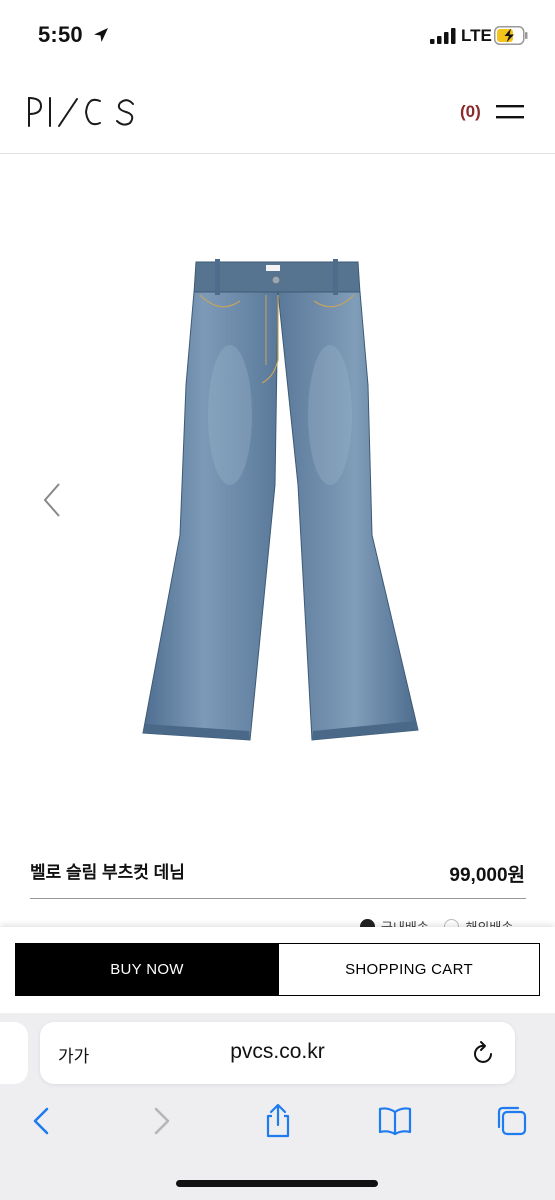 The height and width of the screenshot is (1200, 555). I want to click on url-text: pvcs.co.kr, so click(277, 1051).